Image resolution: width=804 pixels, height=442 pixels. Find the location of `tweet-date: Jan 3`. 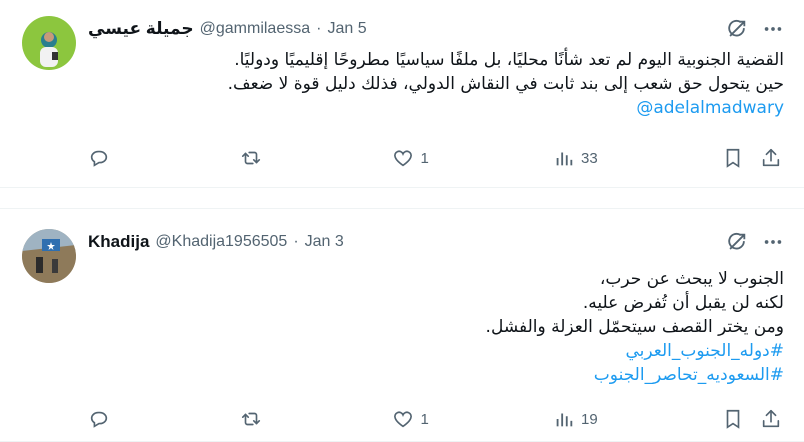

tweet-date: Jan 3 is located at coordinates (324, 242).